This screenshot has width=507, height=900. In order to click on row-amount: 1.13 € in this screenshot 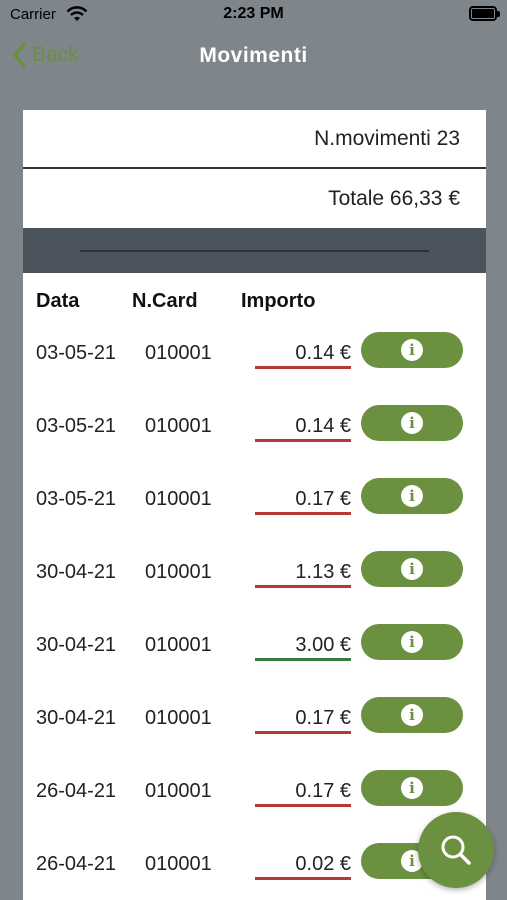, I will do `click(303, 572)`.